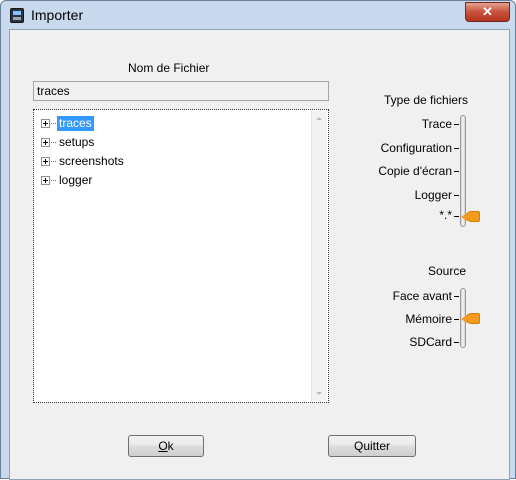 Image resolution: width=516 pixels, height=480 pixels. What do you see at coordinates (463, 171) in the screenshot?
I see `file-type-slider-track` at bounding box center [463, 171].